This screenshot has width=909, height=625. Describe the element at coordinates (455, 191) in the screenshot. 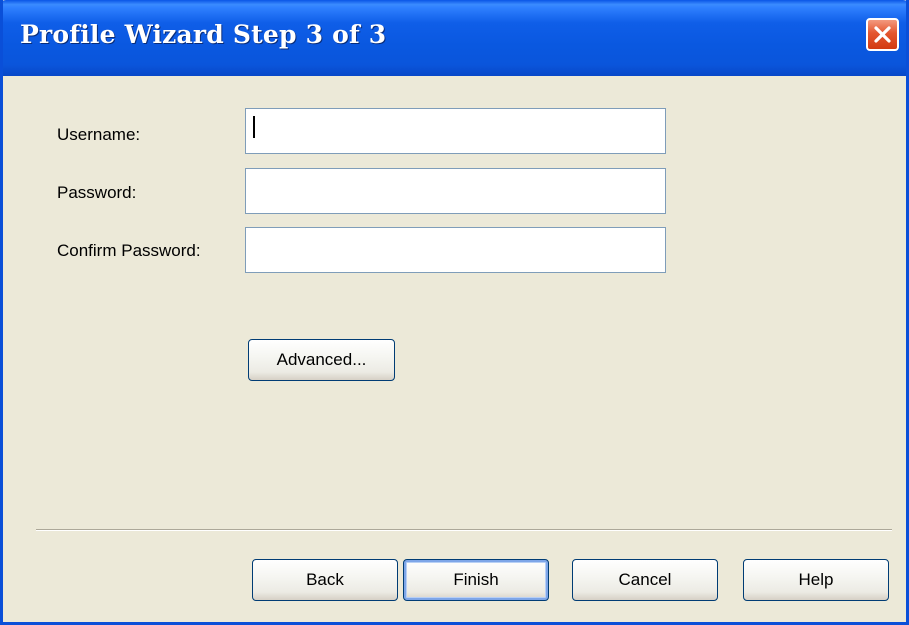

I see `password-input` at that location.